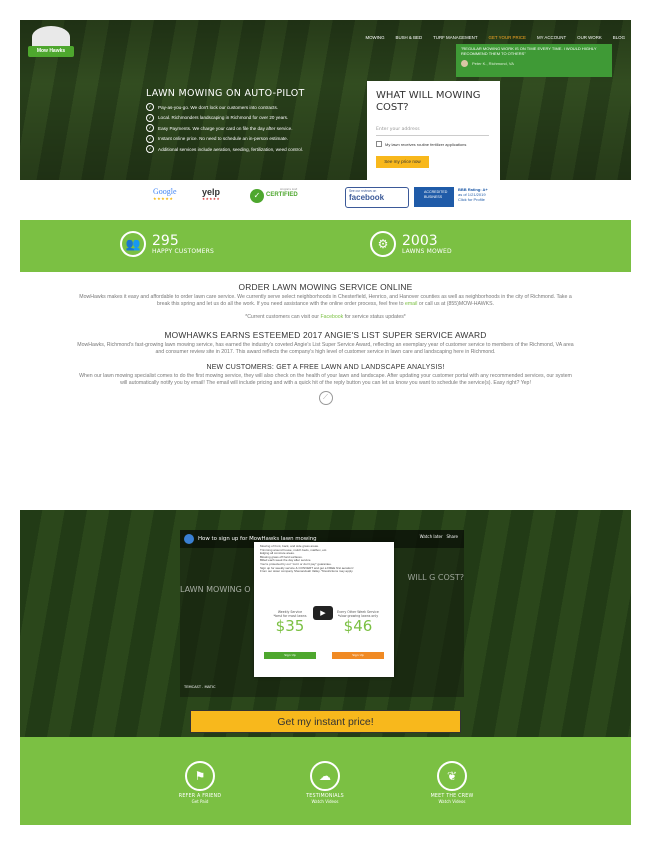  What do you see at coordinates (452, 536) in the screenshot?
I see `share-button: Share` at bounding box center [452, 536].